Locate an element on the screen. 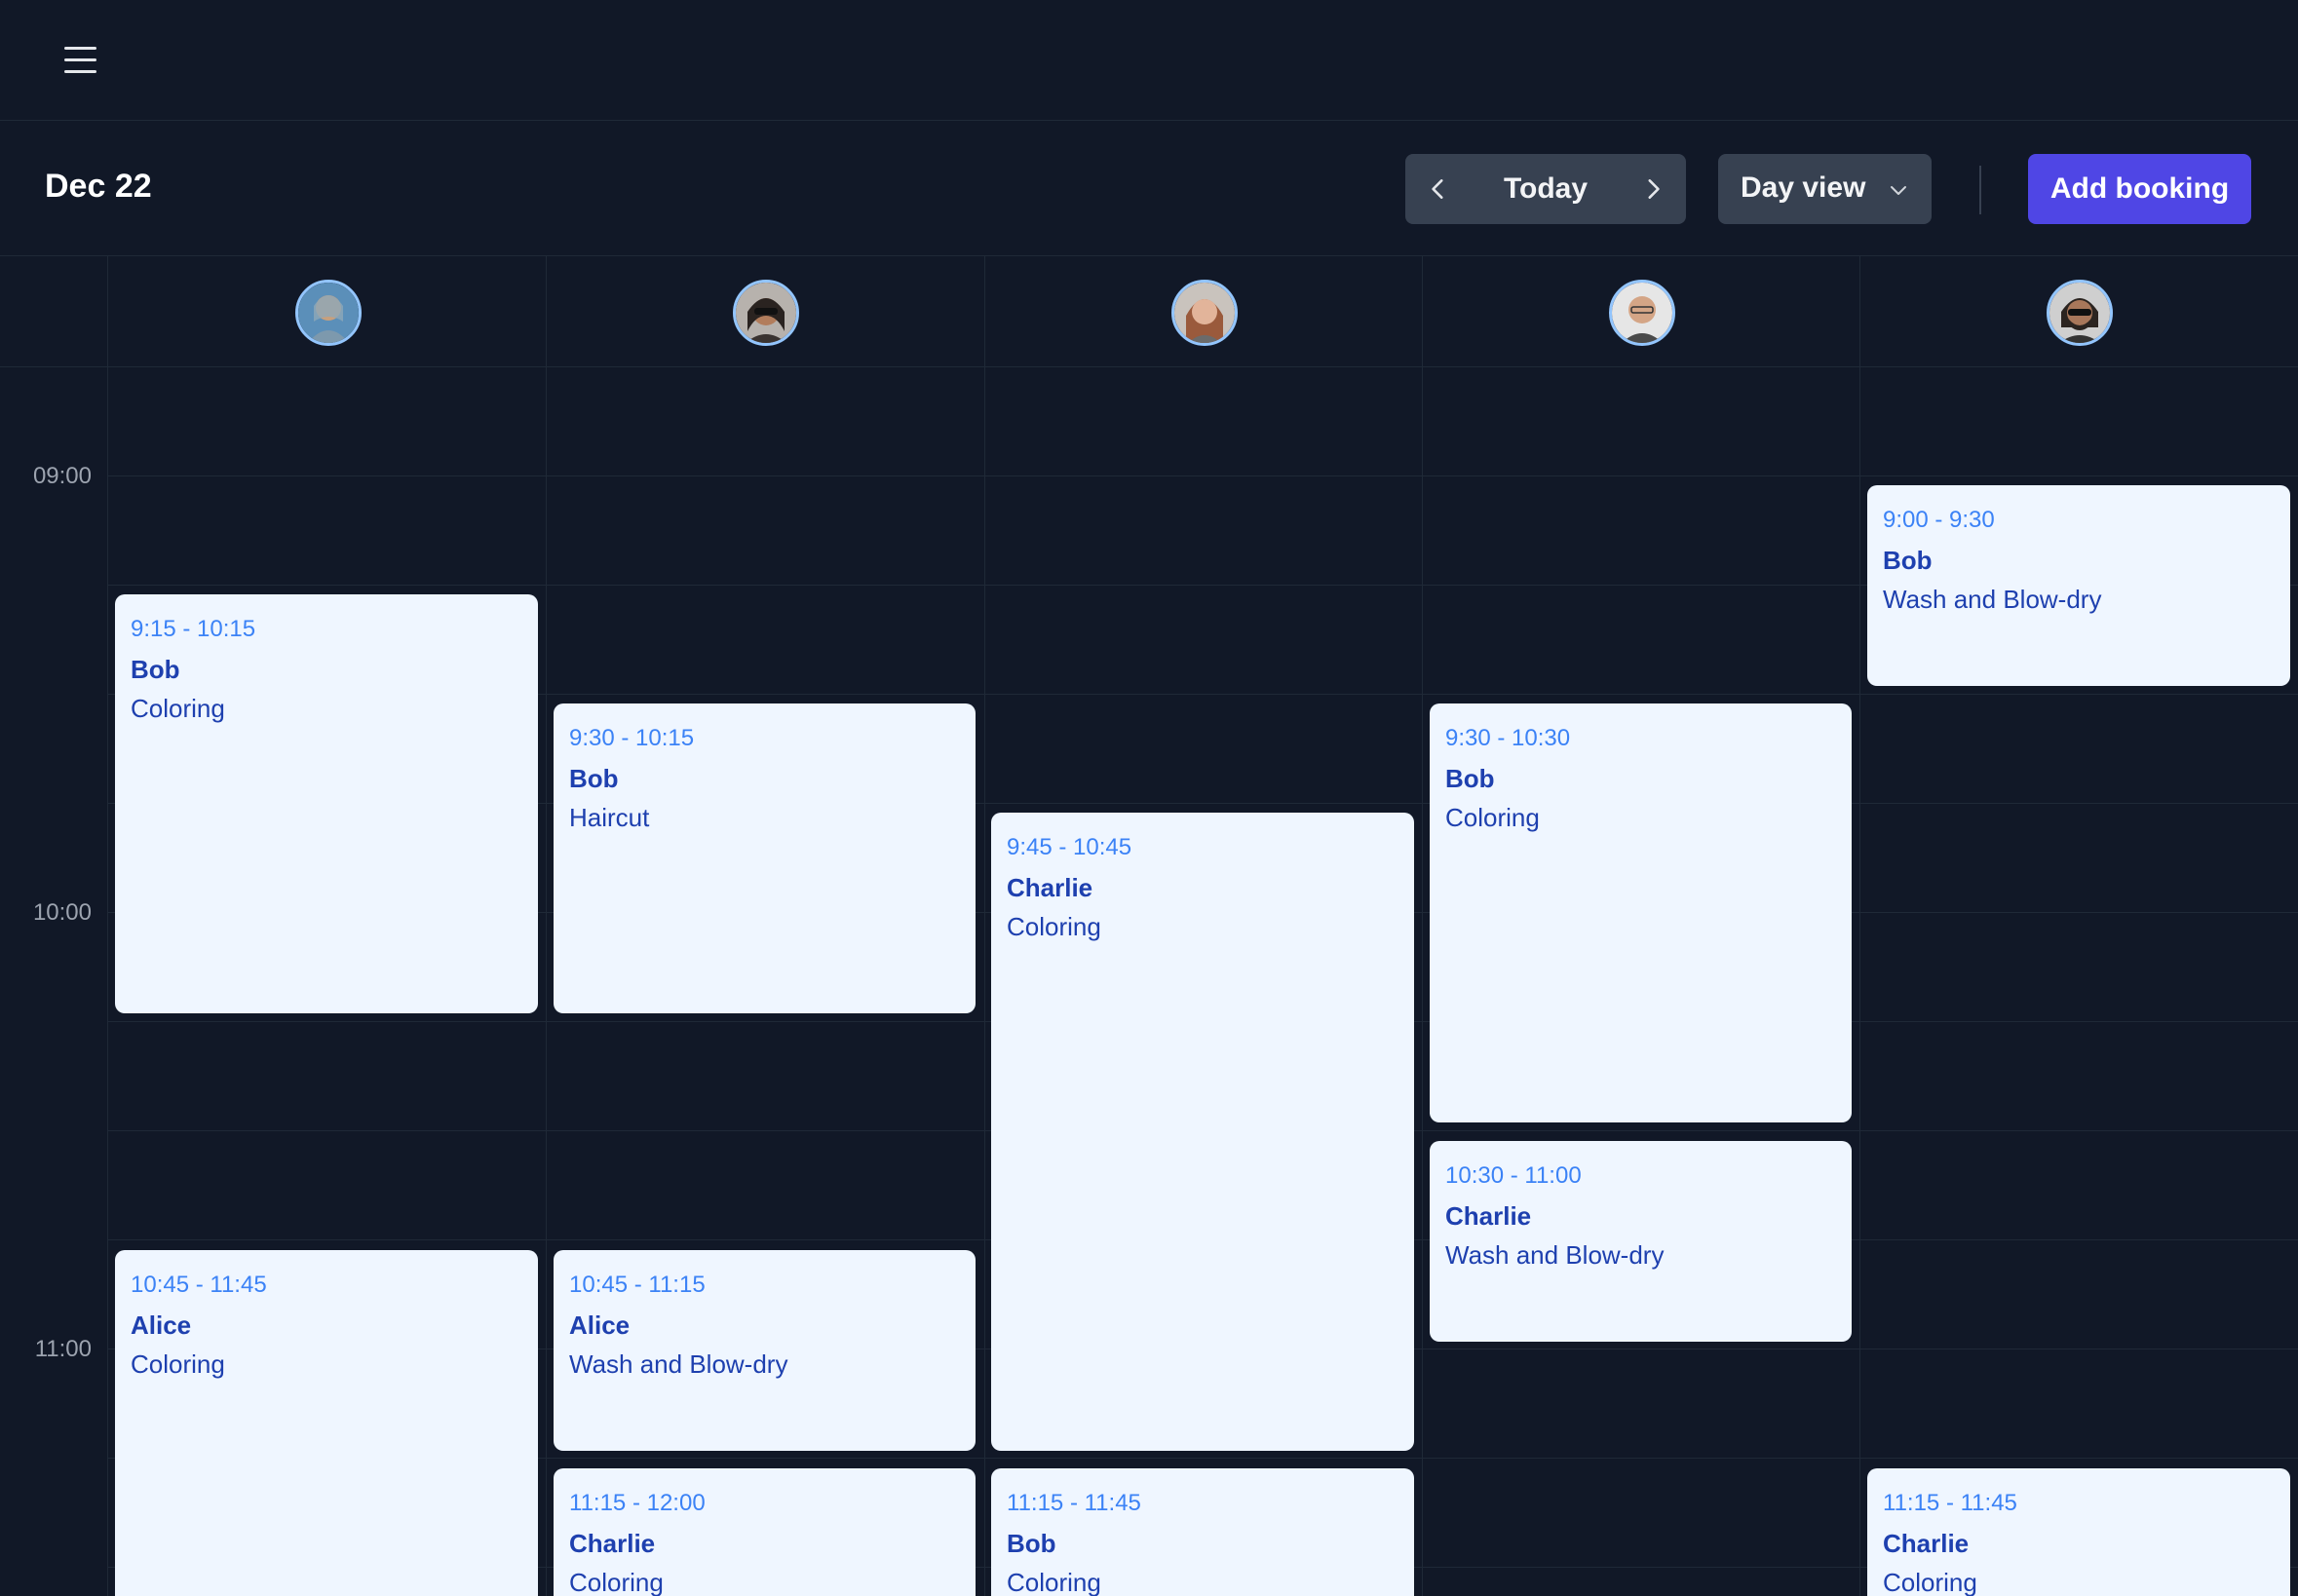 Image resolution: width=2298 pixels, height=1596 pixels. booking-time: 9:30 - 10:30 is located at coordinates (1508, 738).